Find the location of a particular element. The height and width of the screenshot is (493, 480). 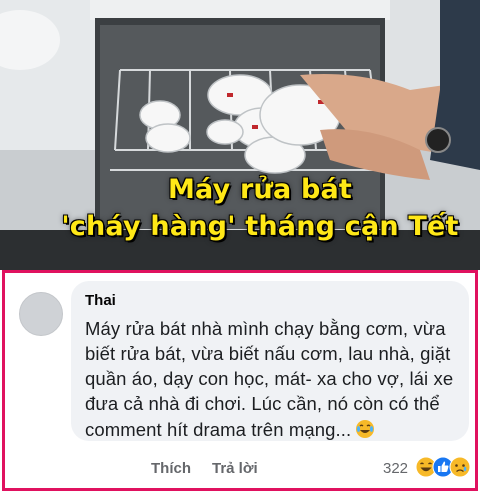

like-link: Thích is located at coordinates (171, 468).